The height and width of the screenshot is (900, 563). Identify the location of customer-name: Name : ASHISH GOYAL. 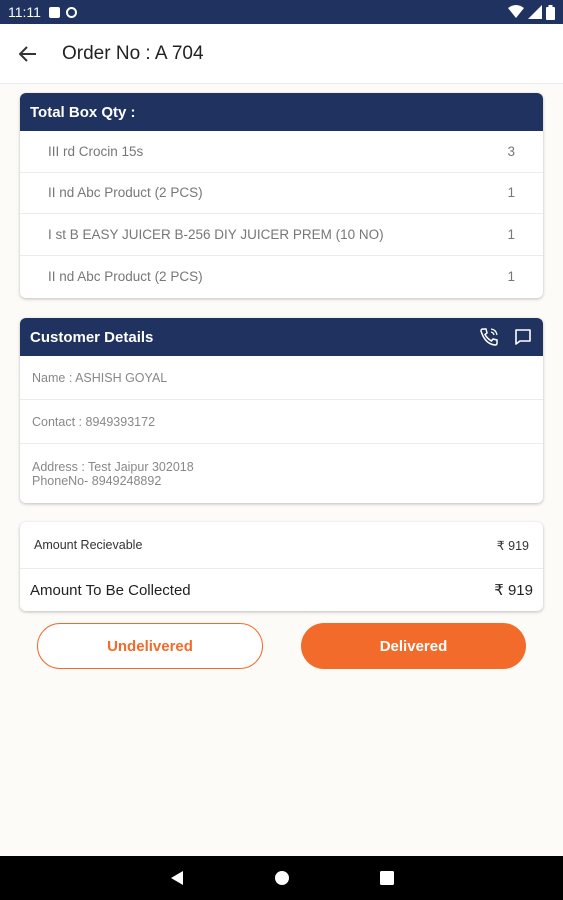
(100, 377).